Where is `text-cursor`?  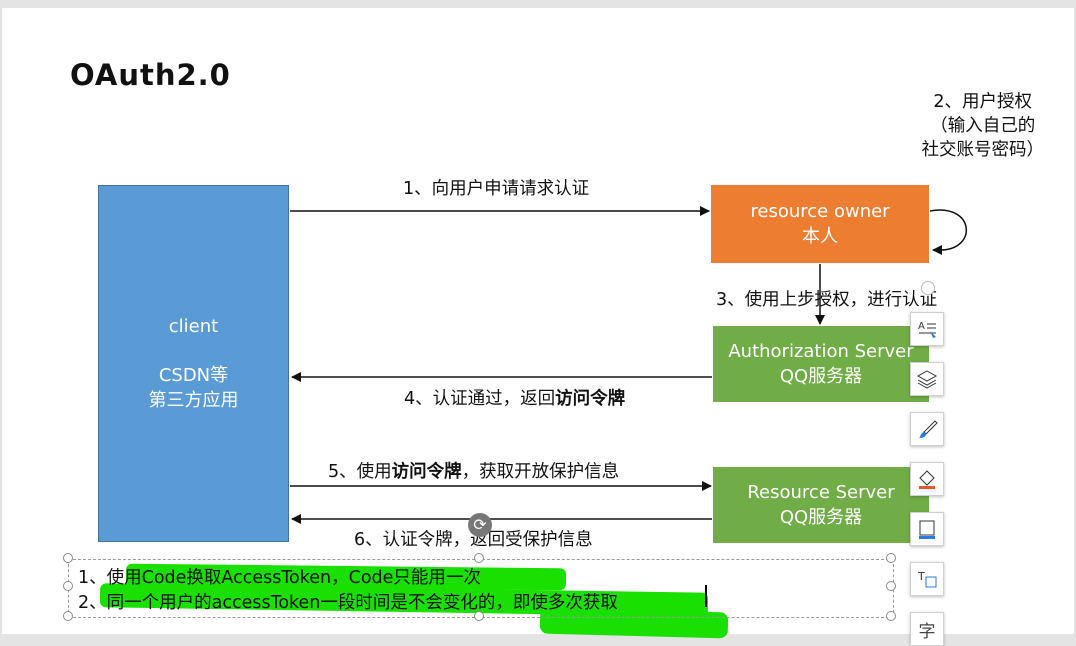 text-cursor is located at coordinates (706, 596).